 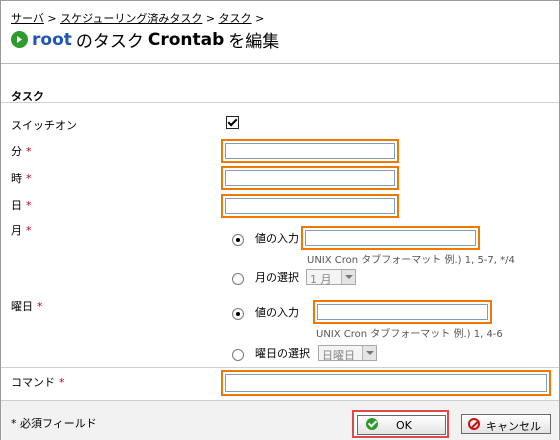 What do you see at coordinates (277, 238) in the screenshot?
I see `month-enter-value-label: 値の入力` at bounding box center [277, 238].